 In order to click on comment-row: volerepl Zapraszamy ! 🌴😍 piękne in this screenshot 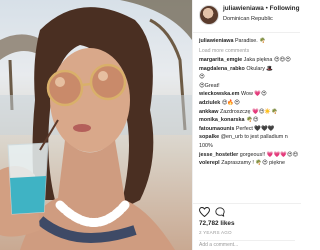, I will do `click(247, 163)`.